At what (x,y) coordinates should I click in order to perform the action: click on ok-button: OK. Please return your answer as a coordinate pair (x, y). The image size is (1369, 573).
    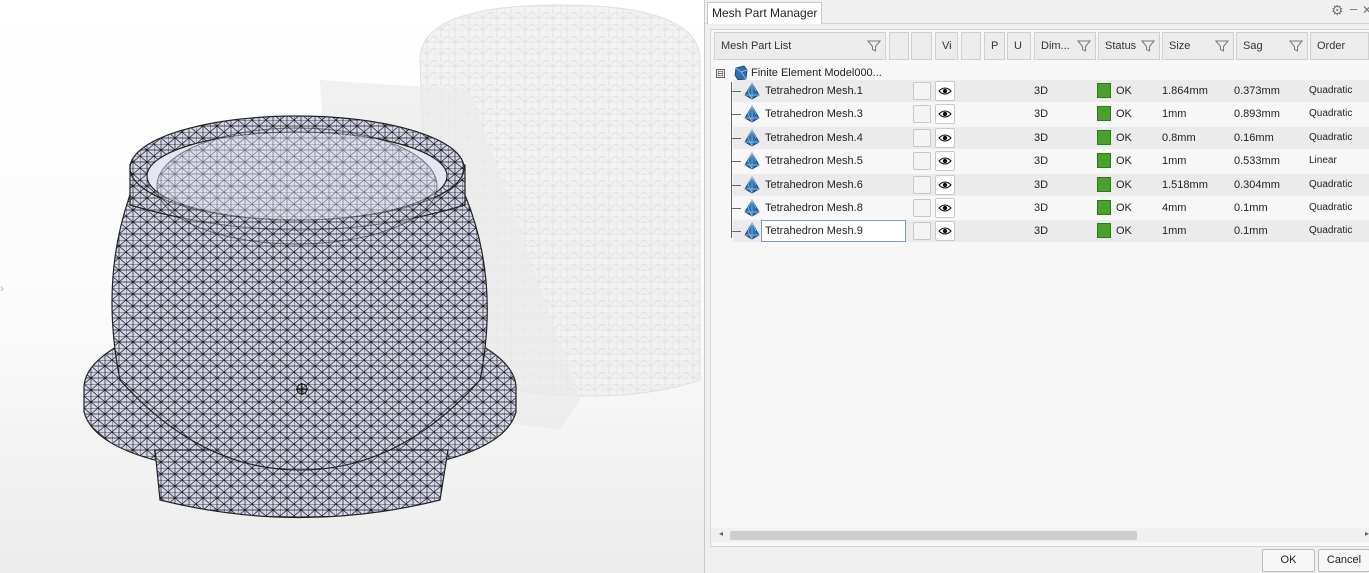
    Looking at the image, I should click on (1288, 560).